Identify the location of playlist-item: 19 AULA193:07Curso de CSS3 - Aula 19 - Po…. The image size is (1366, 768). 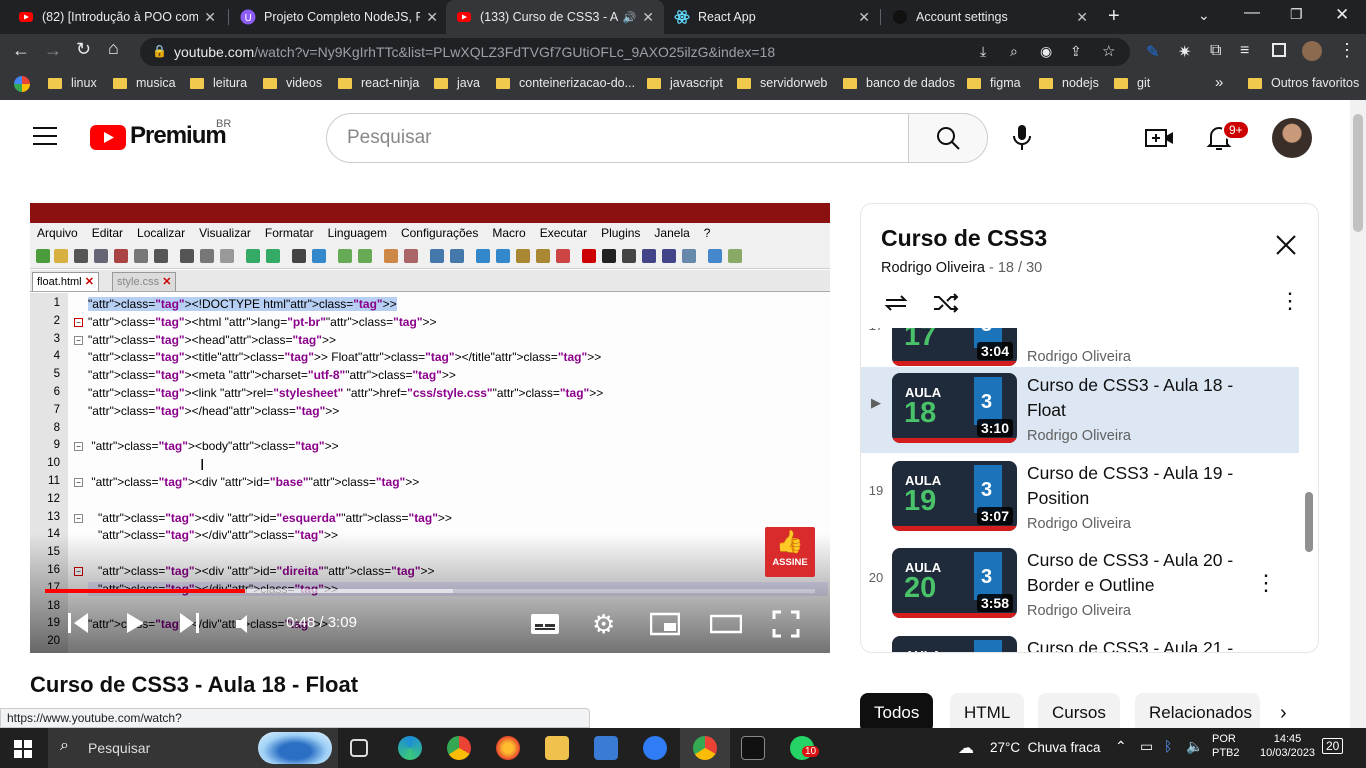
(1080, 498).